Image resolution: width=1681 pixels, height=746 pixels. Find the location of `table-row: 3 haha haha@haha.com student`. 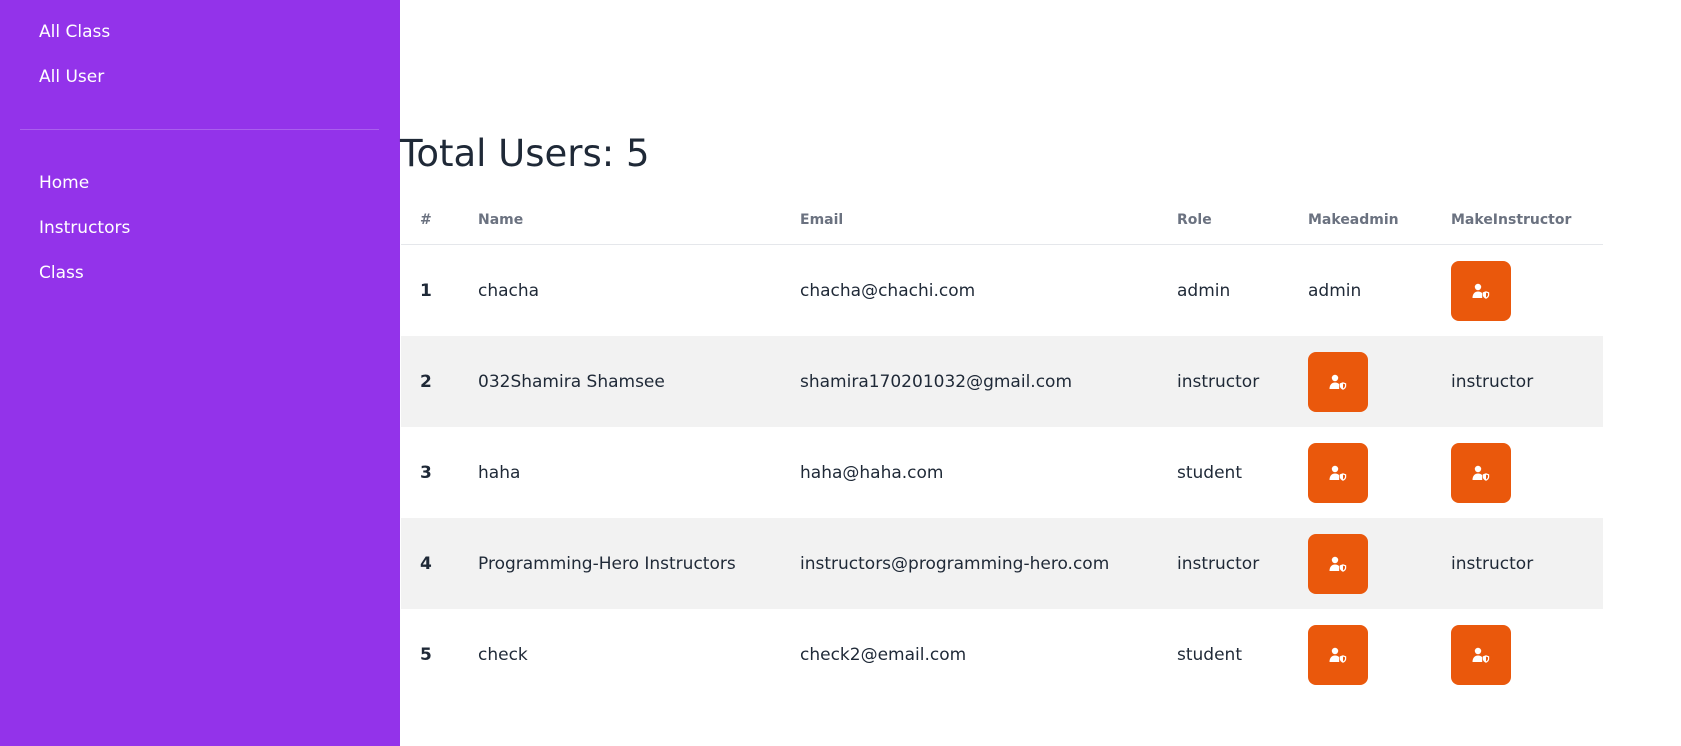

table-row: 3 haha haha@haha.com student is located at coordinates (1002, 472).